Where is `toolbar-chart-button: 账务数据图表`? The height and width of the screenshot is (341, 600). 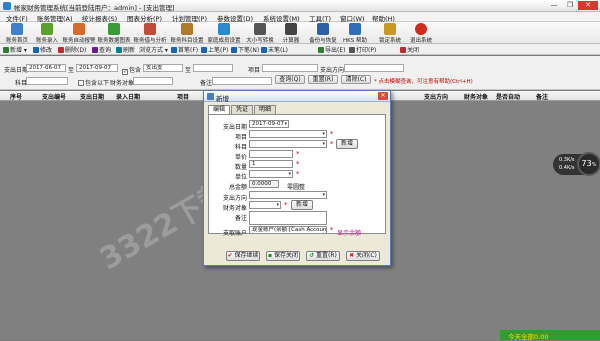
toolbar-chart-button: 账务数据图表 is located at coordinates (114, 33).